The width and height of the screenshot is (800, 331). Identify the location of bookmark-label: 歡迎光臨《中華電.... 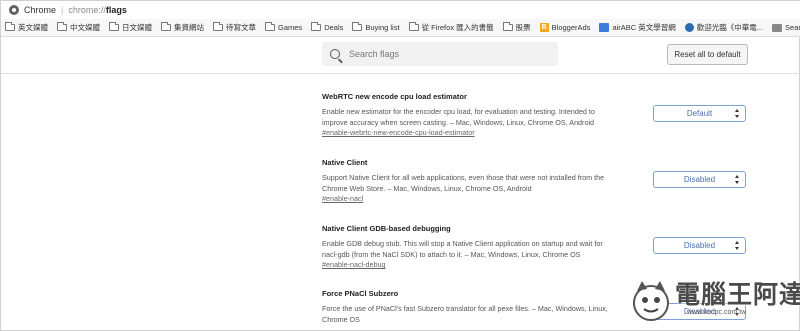
(730, 27).